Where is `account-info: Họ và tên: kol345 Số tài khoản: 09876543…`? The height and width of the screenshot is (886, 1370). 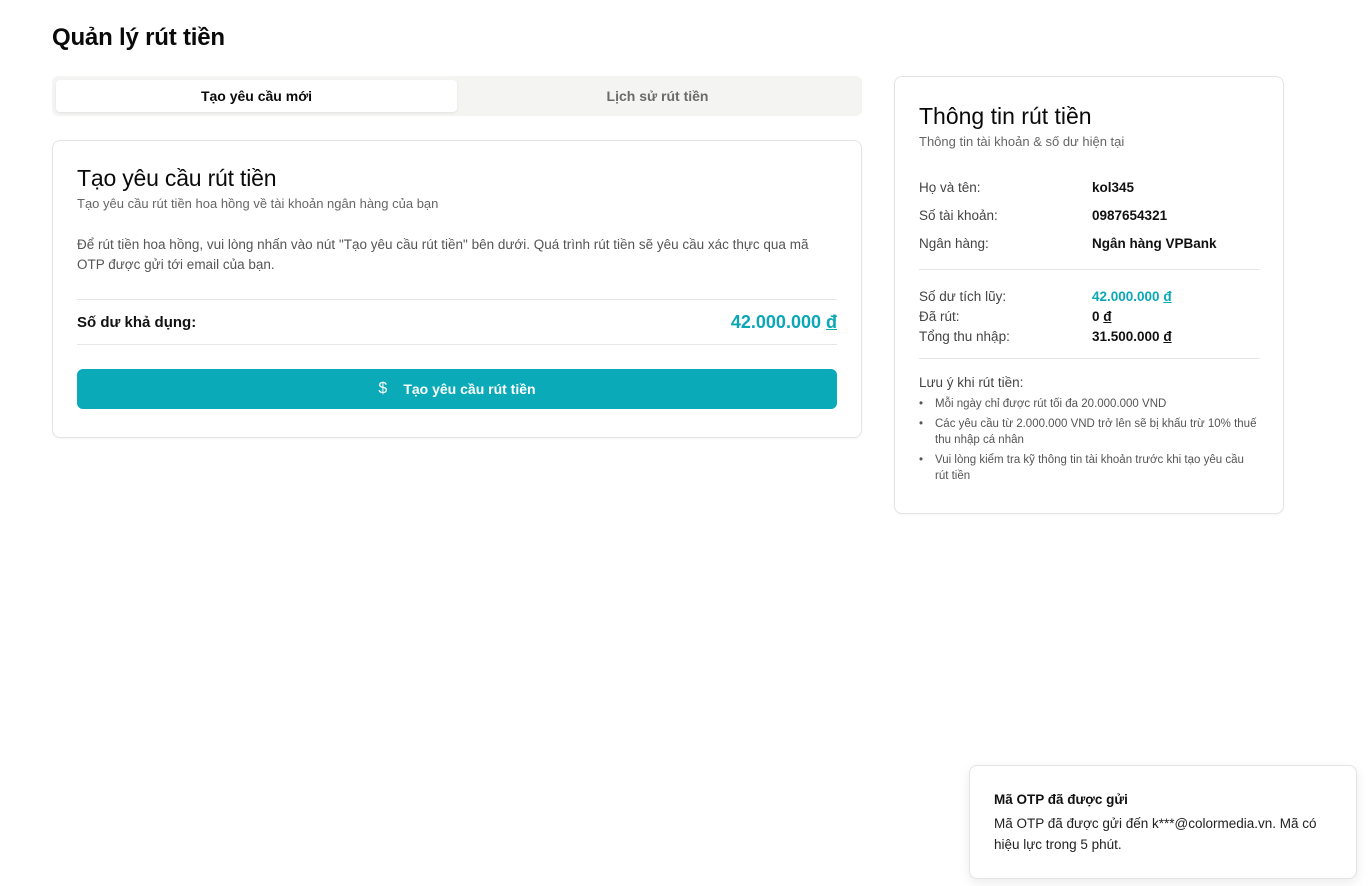 account-info: Họ và tên: kol345 Số tài khoản: 09876543… is located at coordinates (1089, 215).